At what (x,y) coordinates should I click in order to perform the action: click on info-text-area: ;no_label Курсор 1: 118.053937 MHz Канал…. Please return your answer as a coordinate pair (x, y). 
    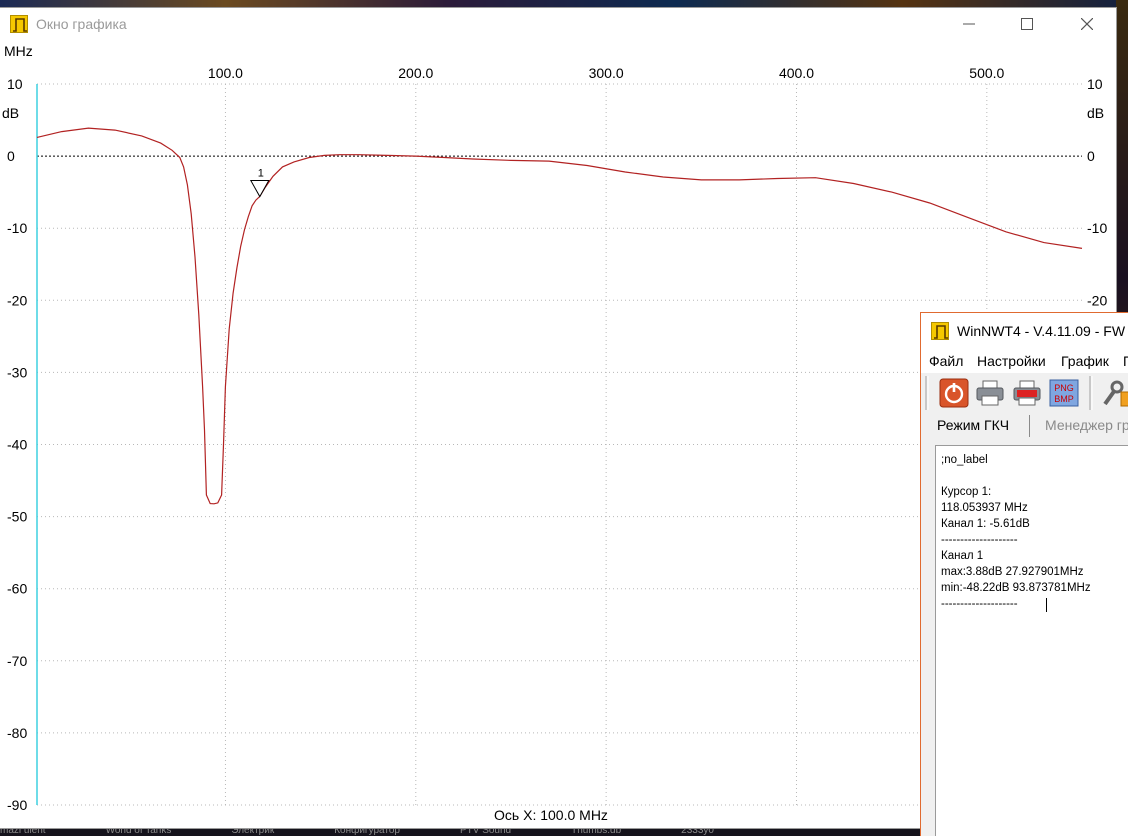
    Looking at the image, I should click on (1031, 640).